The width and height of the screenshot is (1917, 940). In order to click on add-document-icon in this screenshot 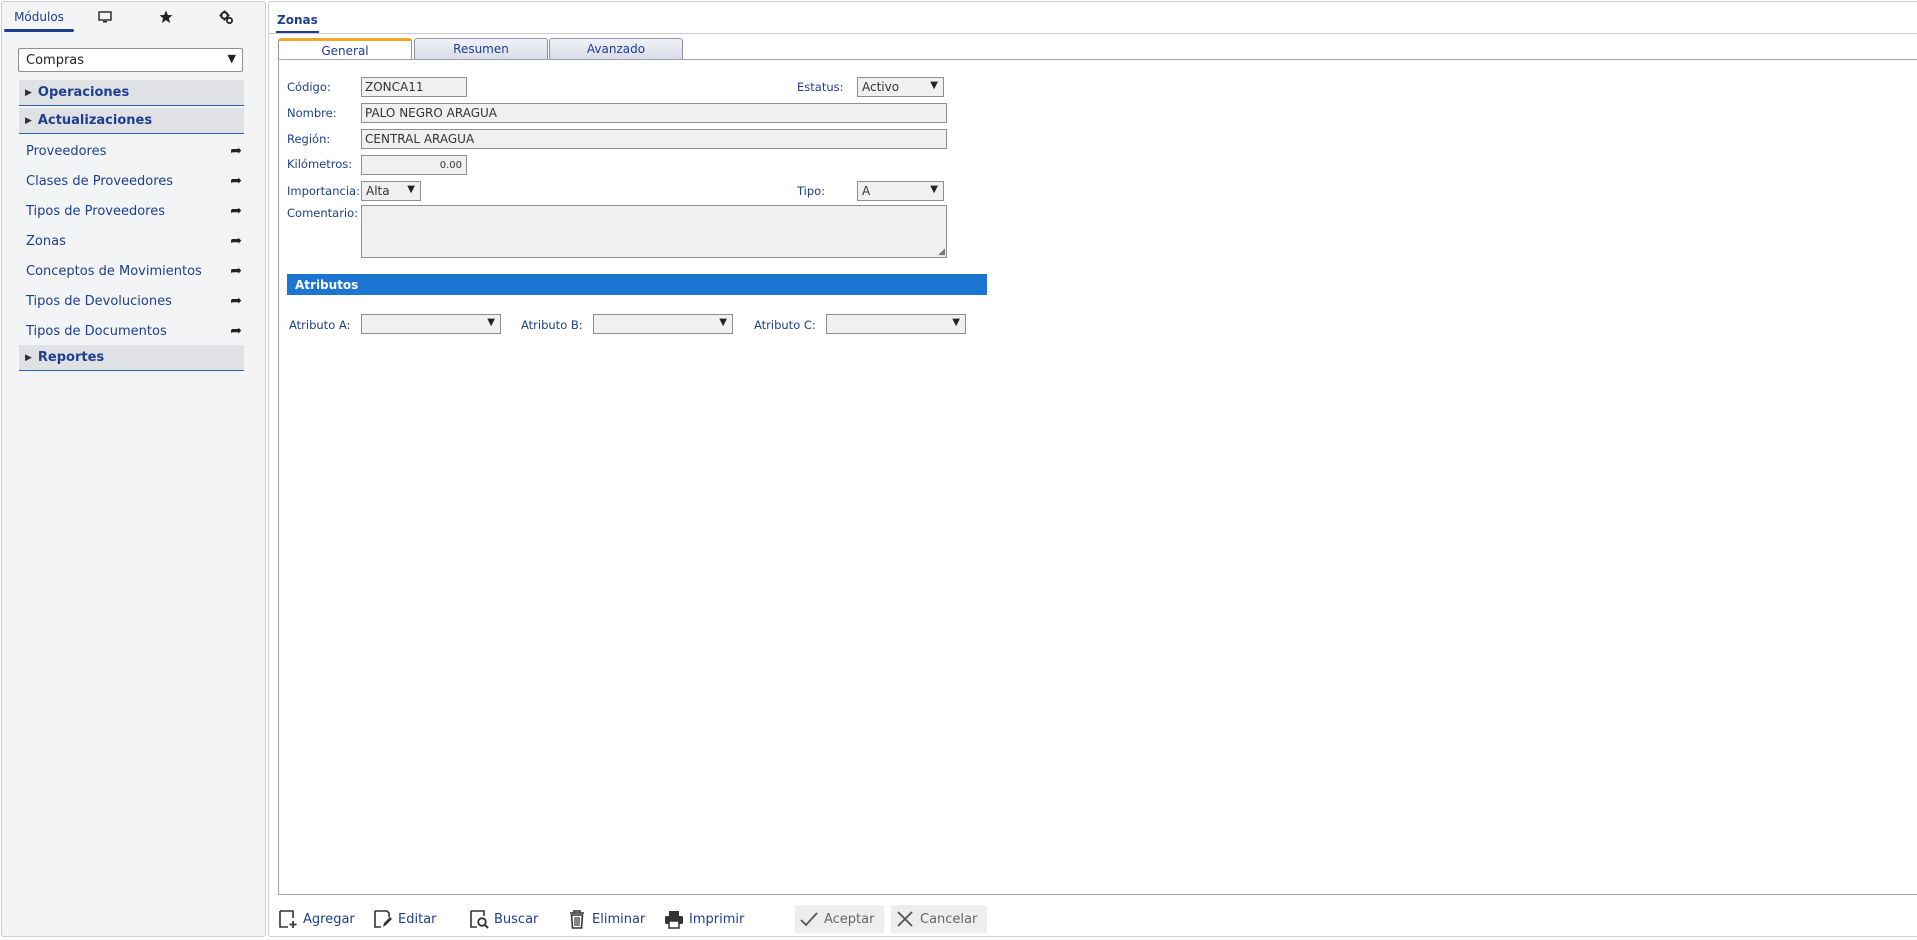, I will do `click(288, 919)`.